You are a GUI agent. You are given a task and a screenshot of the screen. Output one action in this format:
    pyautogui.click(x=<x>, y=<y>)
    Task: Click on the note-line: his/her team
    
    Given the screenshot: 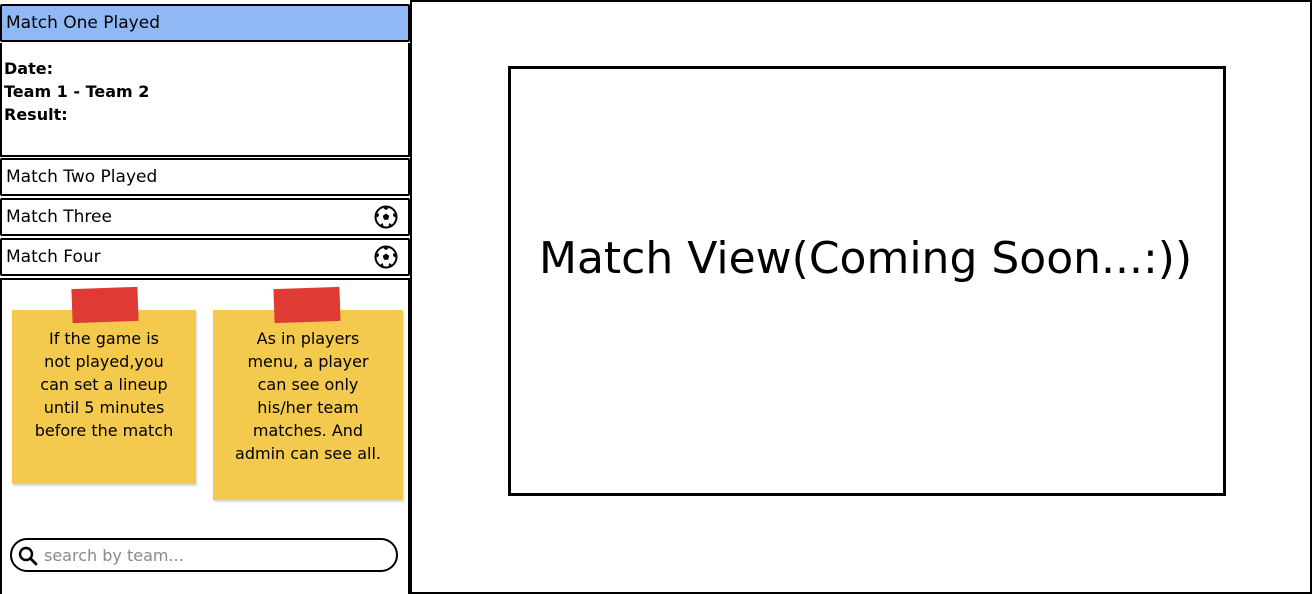 What is the action you would take?
    pyautogui.click(x=308, y=407)
    